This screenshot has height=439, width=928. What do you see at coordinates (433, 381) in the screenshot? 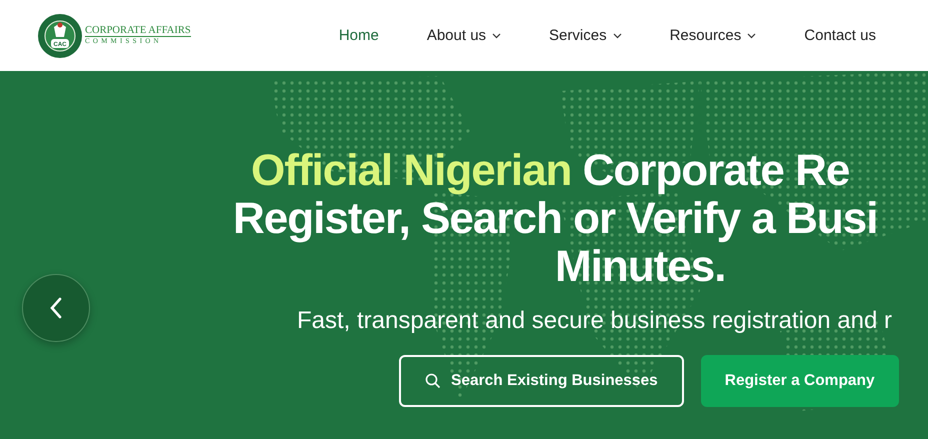
I see `search-icon` at bounding box center [433, 381].